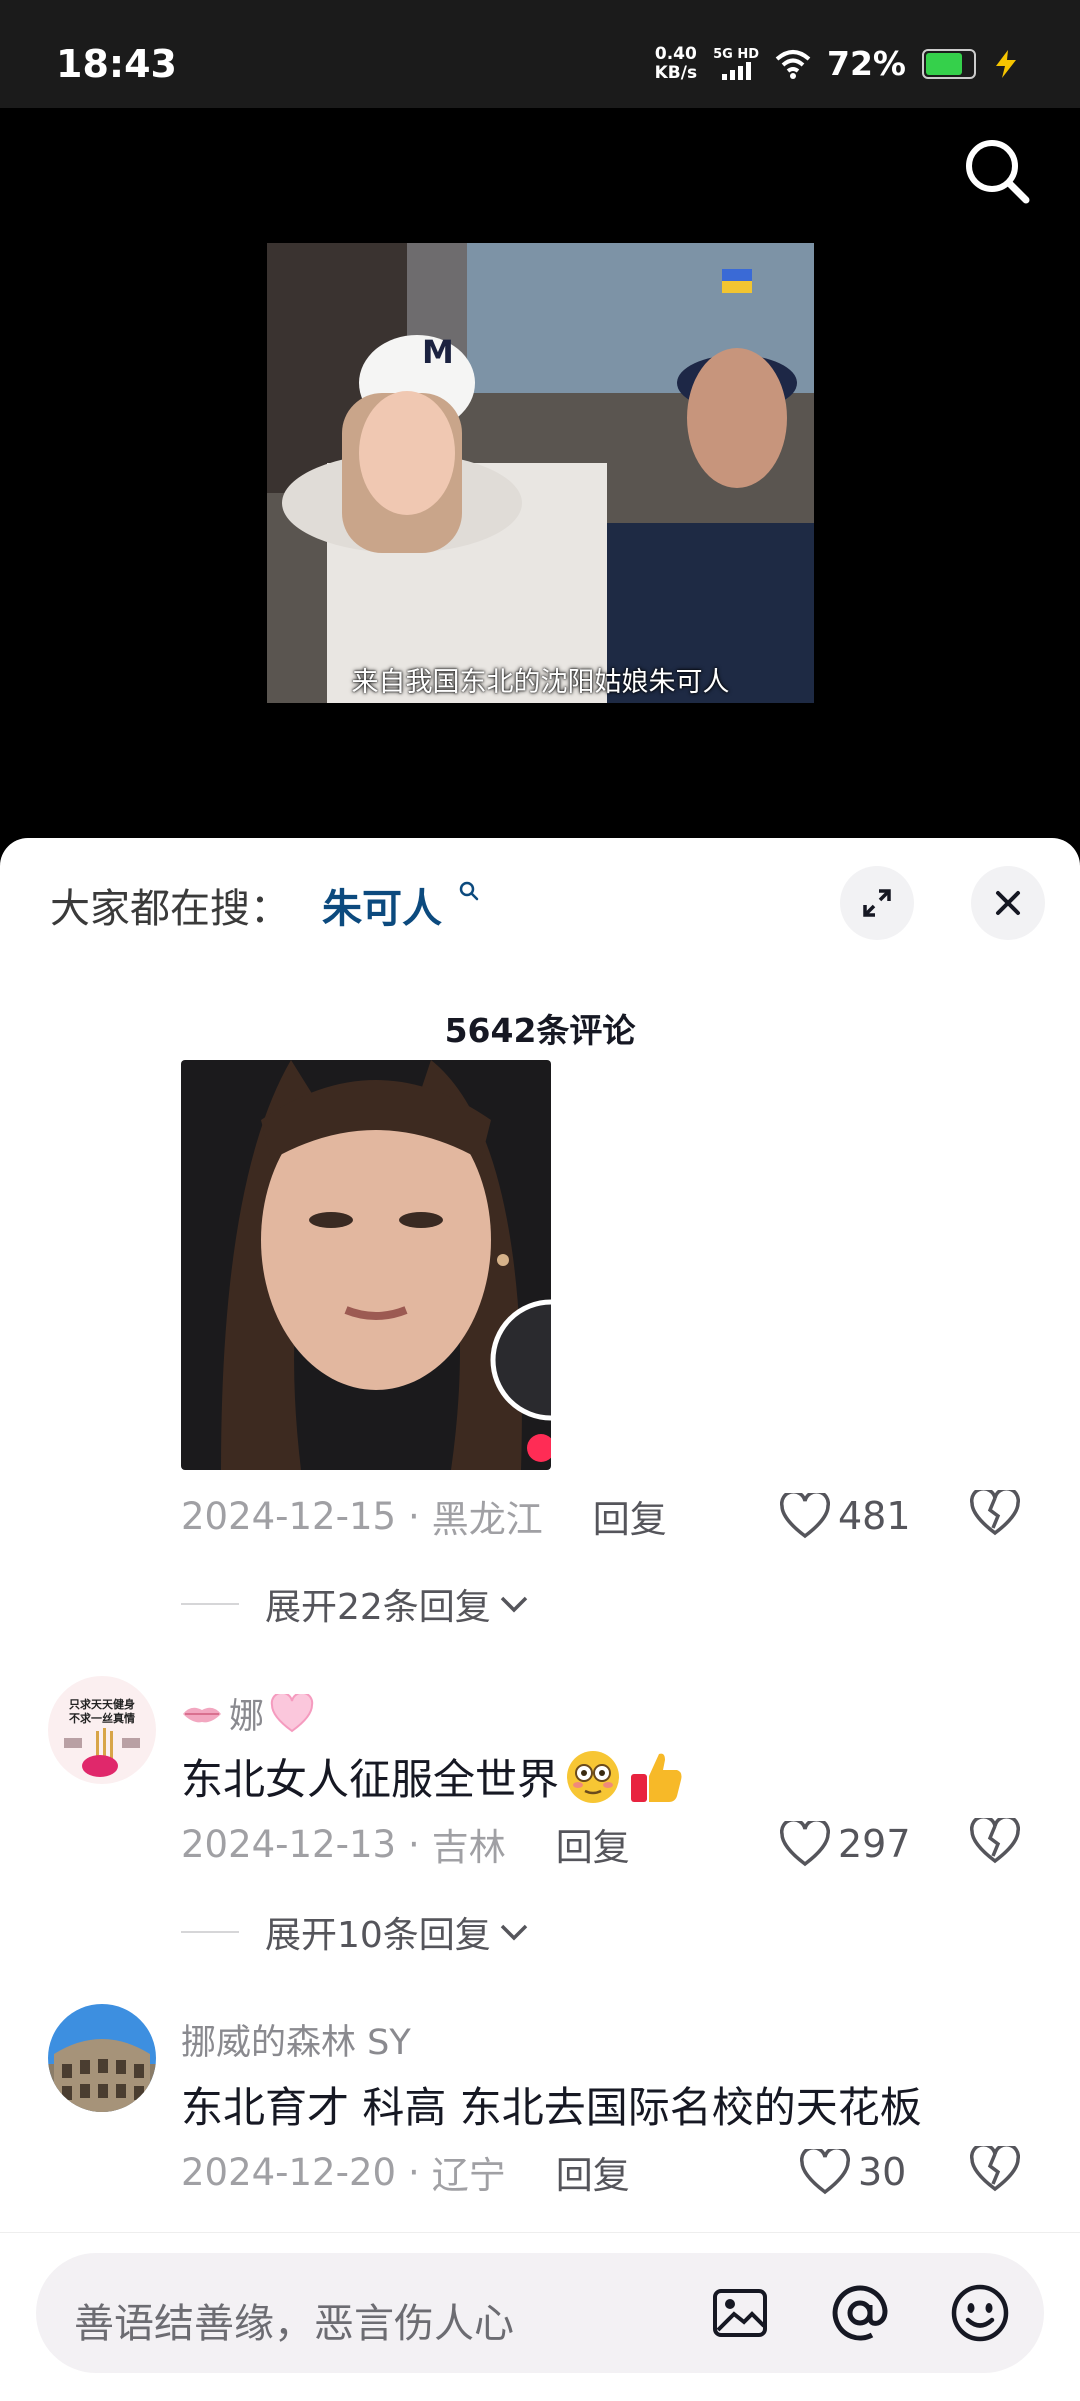 This screenshot has width=1080, height=2401. I want to click on comment-meta: 2024-12-20 · 辽宁 回复, so click(405, 2172).